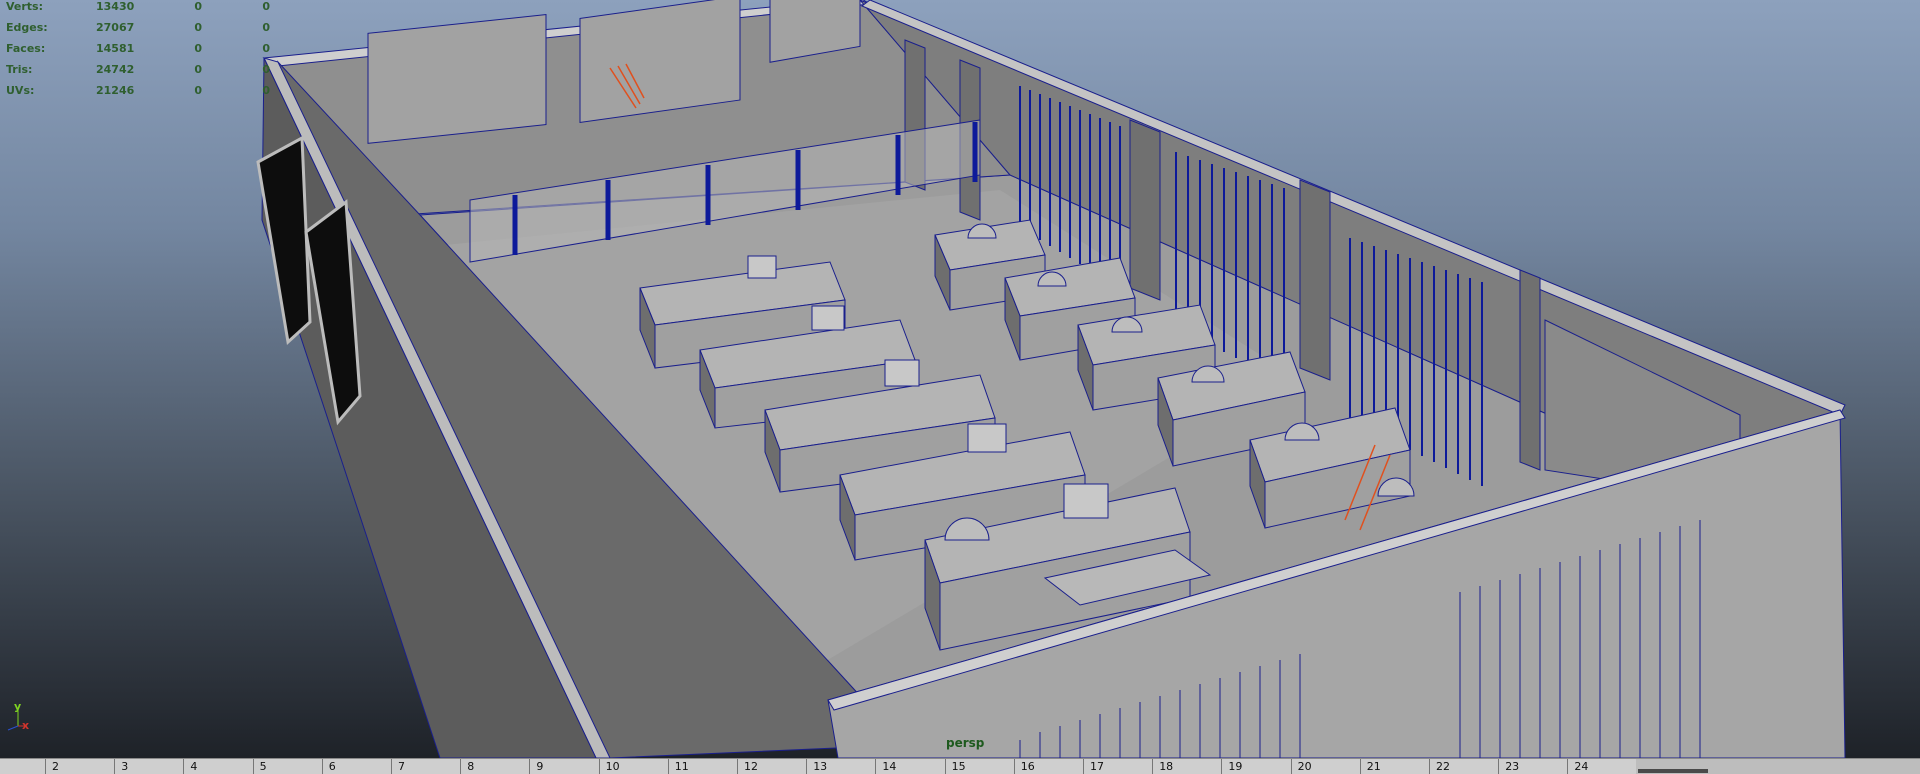 The image size is (1920, 774). Describe the element at coordinates (194, 766) in the screenshot. I see `frame-number: 4` at that location.